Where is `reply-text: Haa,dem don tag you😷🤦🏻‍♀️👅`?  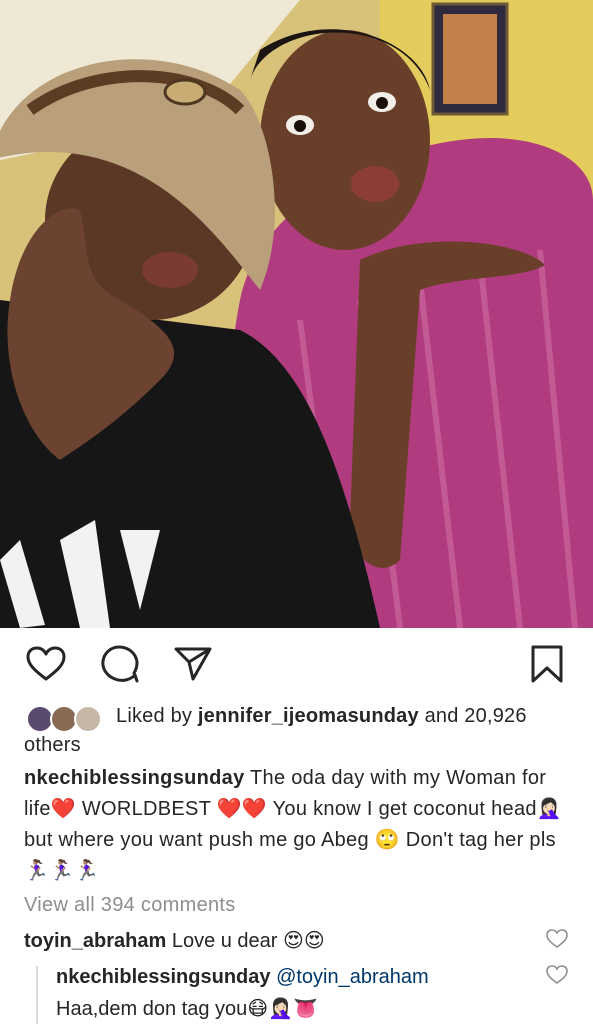 reply-text: Haa,dem don tag you😷🤦🏻‍♀️👅 is located at coordinates (187, 1009).